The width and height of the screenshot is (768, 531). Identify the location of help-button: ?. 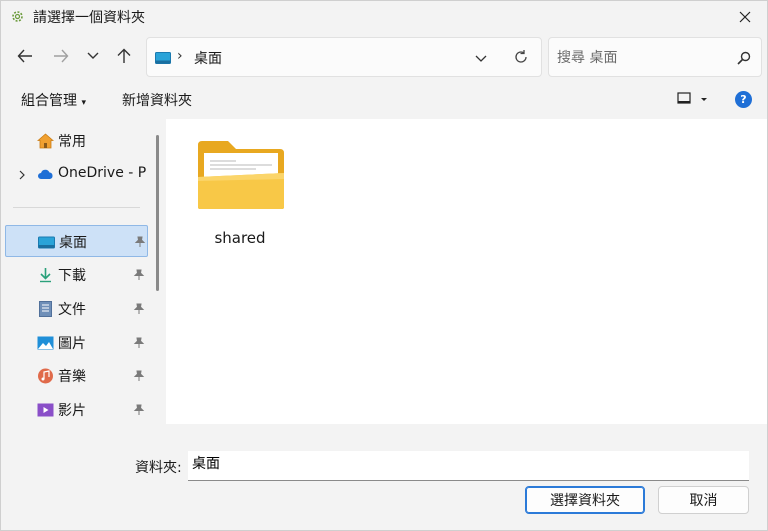
(743, 99).